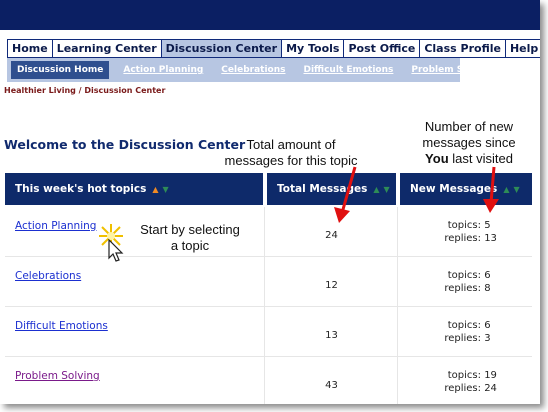 The width and height of the screenshot is (548, 412). What do you see at coordinates (313, 48) in the screenshot?
I see `tab-my-tools: My Tools` at bounding box center [313, 48].